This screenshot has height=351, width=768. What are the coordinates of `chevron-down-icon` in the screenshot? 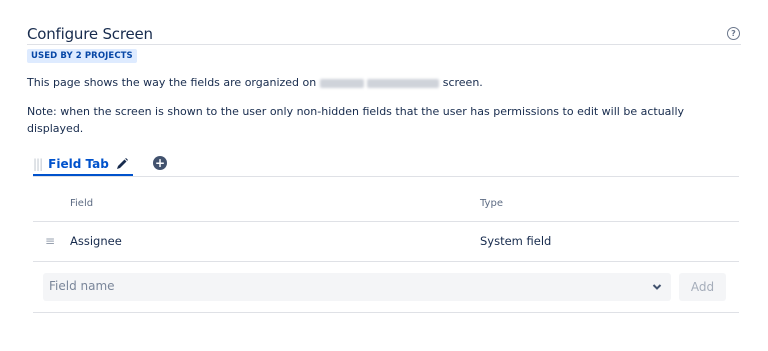 It's located at (657, 287).